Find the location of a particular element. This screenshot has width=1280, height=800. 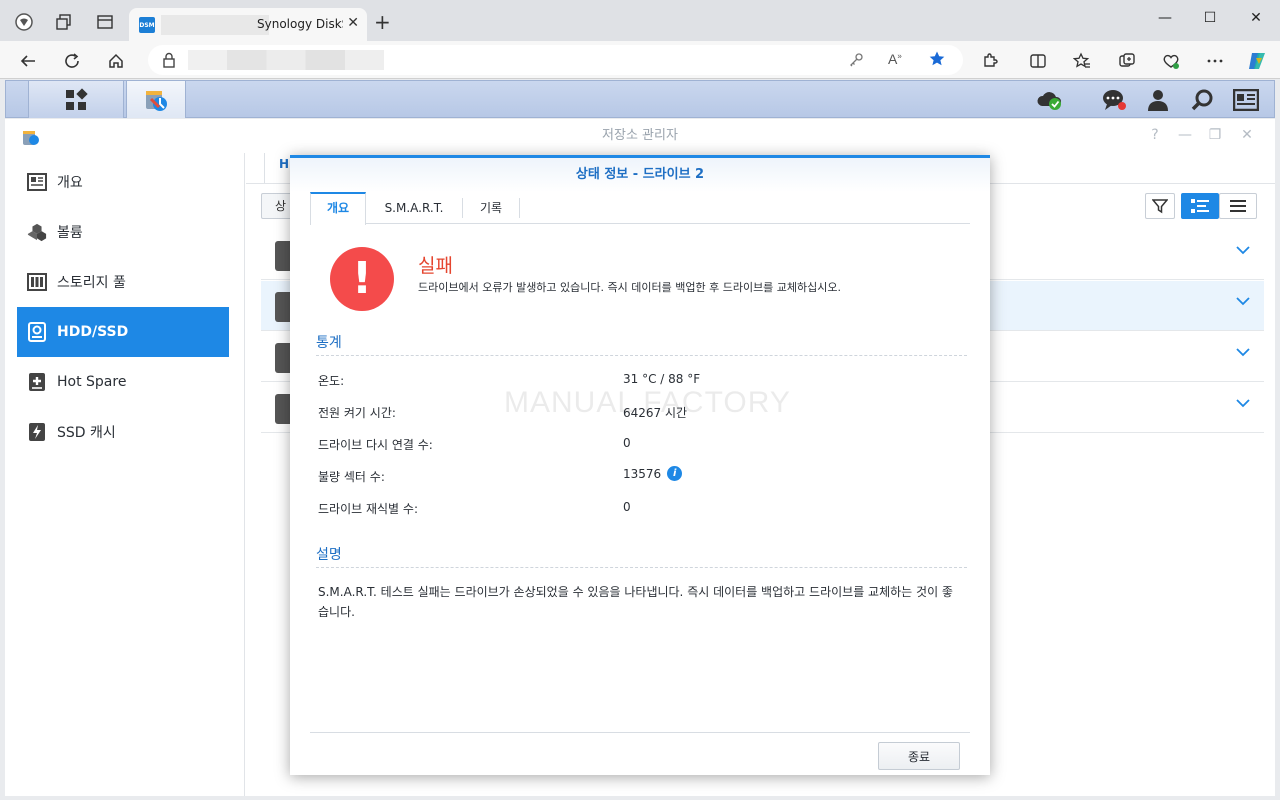

notifications-icon is located at coordinates (1114, 100).